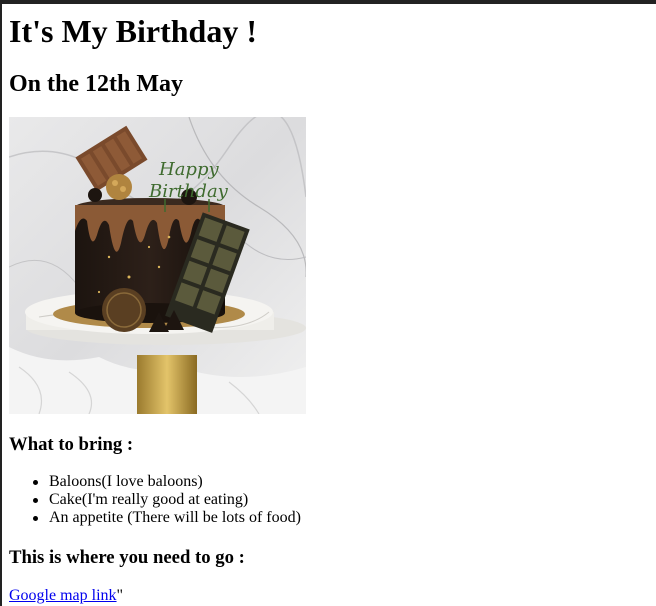  I want to click on trailing-quote: ", so click(120, 595).